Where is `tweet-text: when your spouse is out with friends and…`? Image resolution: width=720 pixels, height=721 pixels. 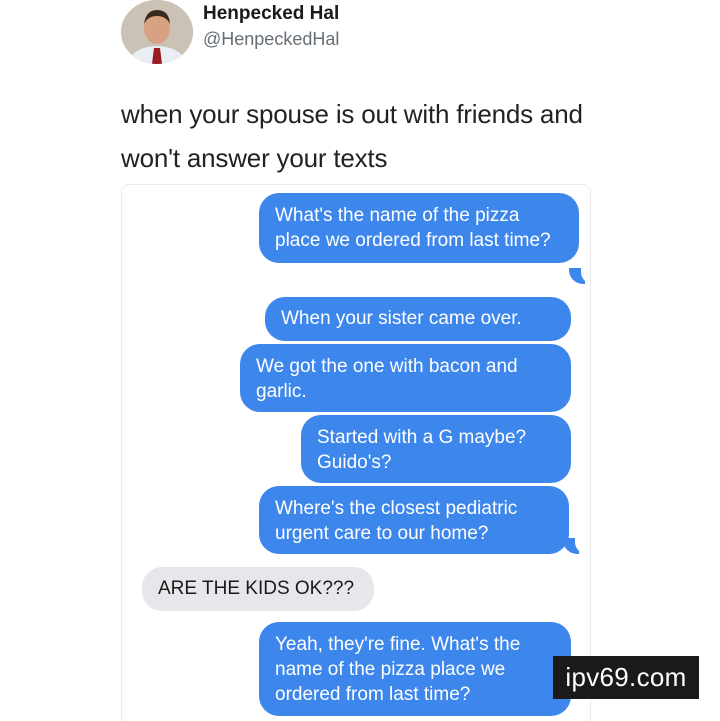 tweet-text: when your spouse is out with friends and… is located at coordinates (352, 136).